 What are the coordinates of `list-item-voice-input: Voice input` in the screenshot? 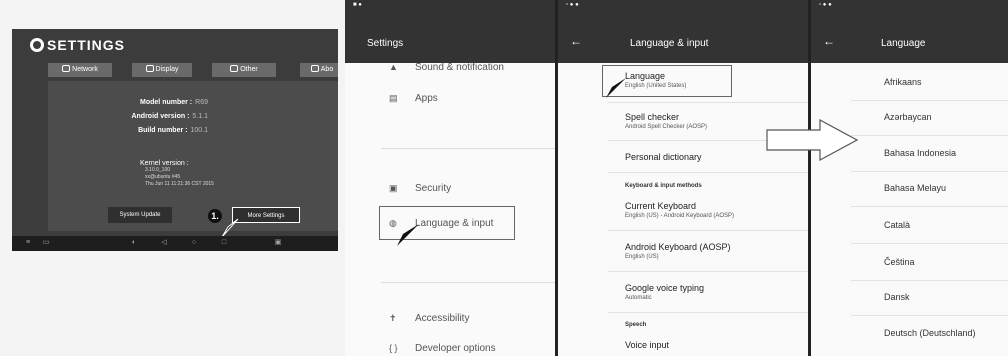 It's located at (647, 345).